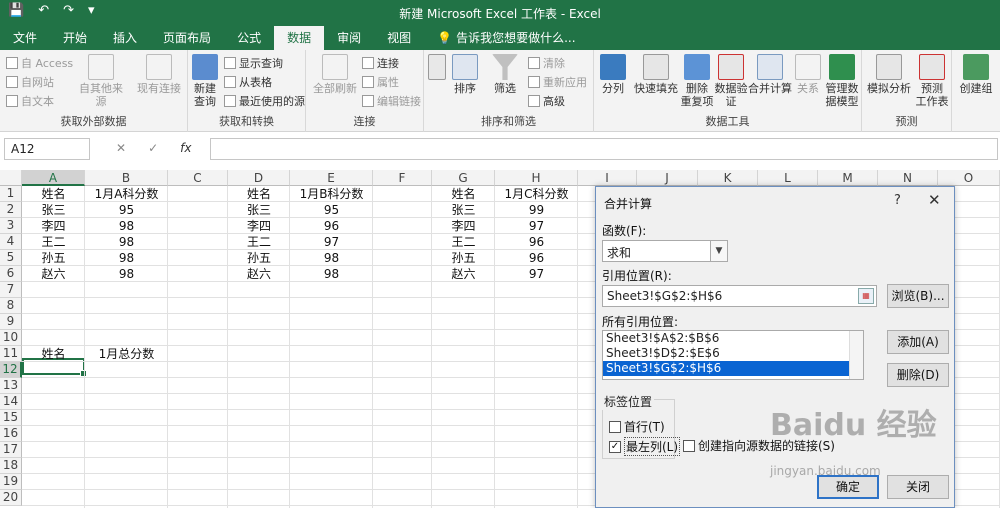  Describe the element at coordinates (808, 74) in the screenshot. I see `relationships-button: 关系` at that location.